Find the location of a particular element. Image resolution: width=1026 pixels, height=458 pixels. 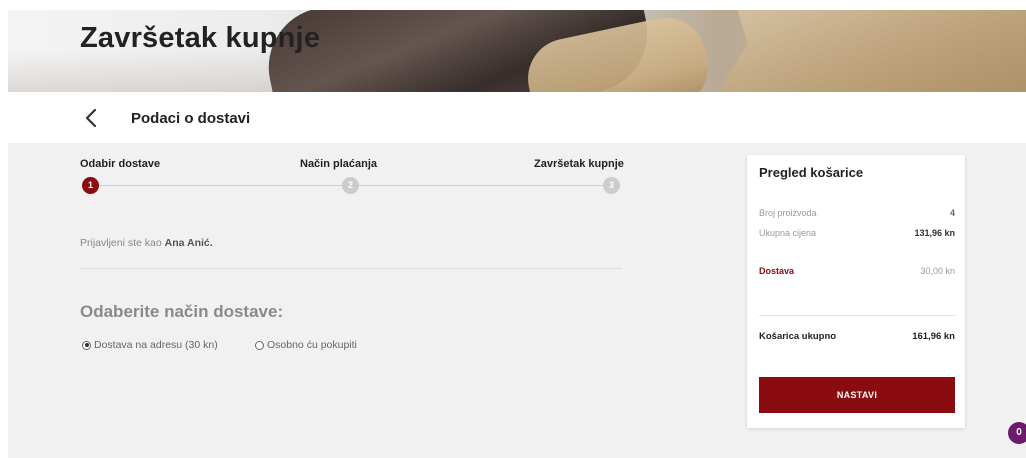

step-2-indicator: 2 is located at coordinates (350, 185).